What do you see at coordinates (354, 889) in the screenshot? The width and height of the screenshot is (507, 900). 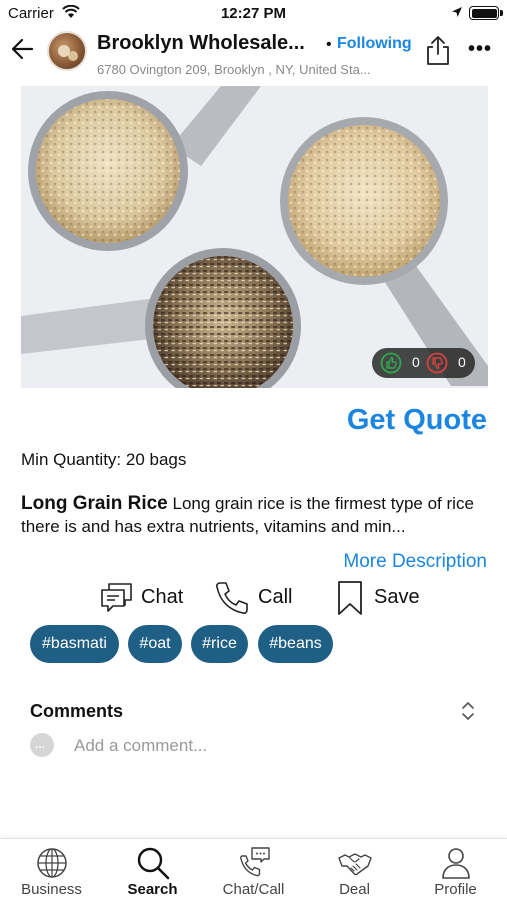 I see `tab-deal-label: Deal` at bounding box center [354, 889].